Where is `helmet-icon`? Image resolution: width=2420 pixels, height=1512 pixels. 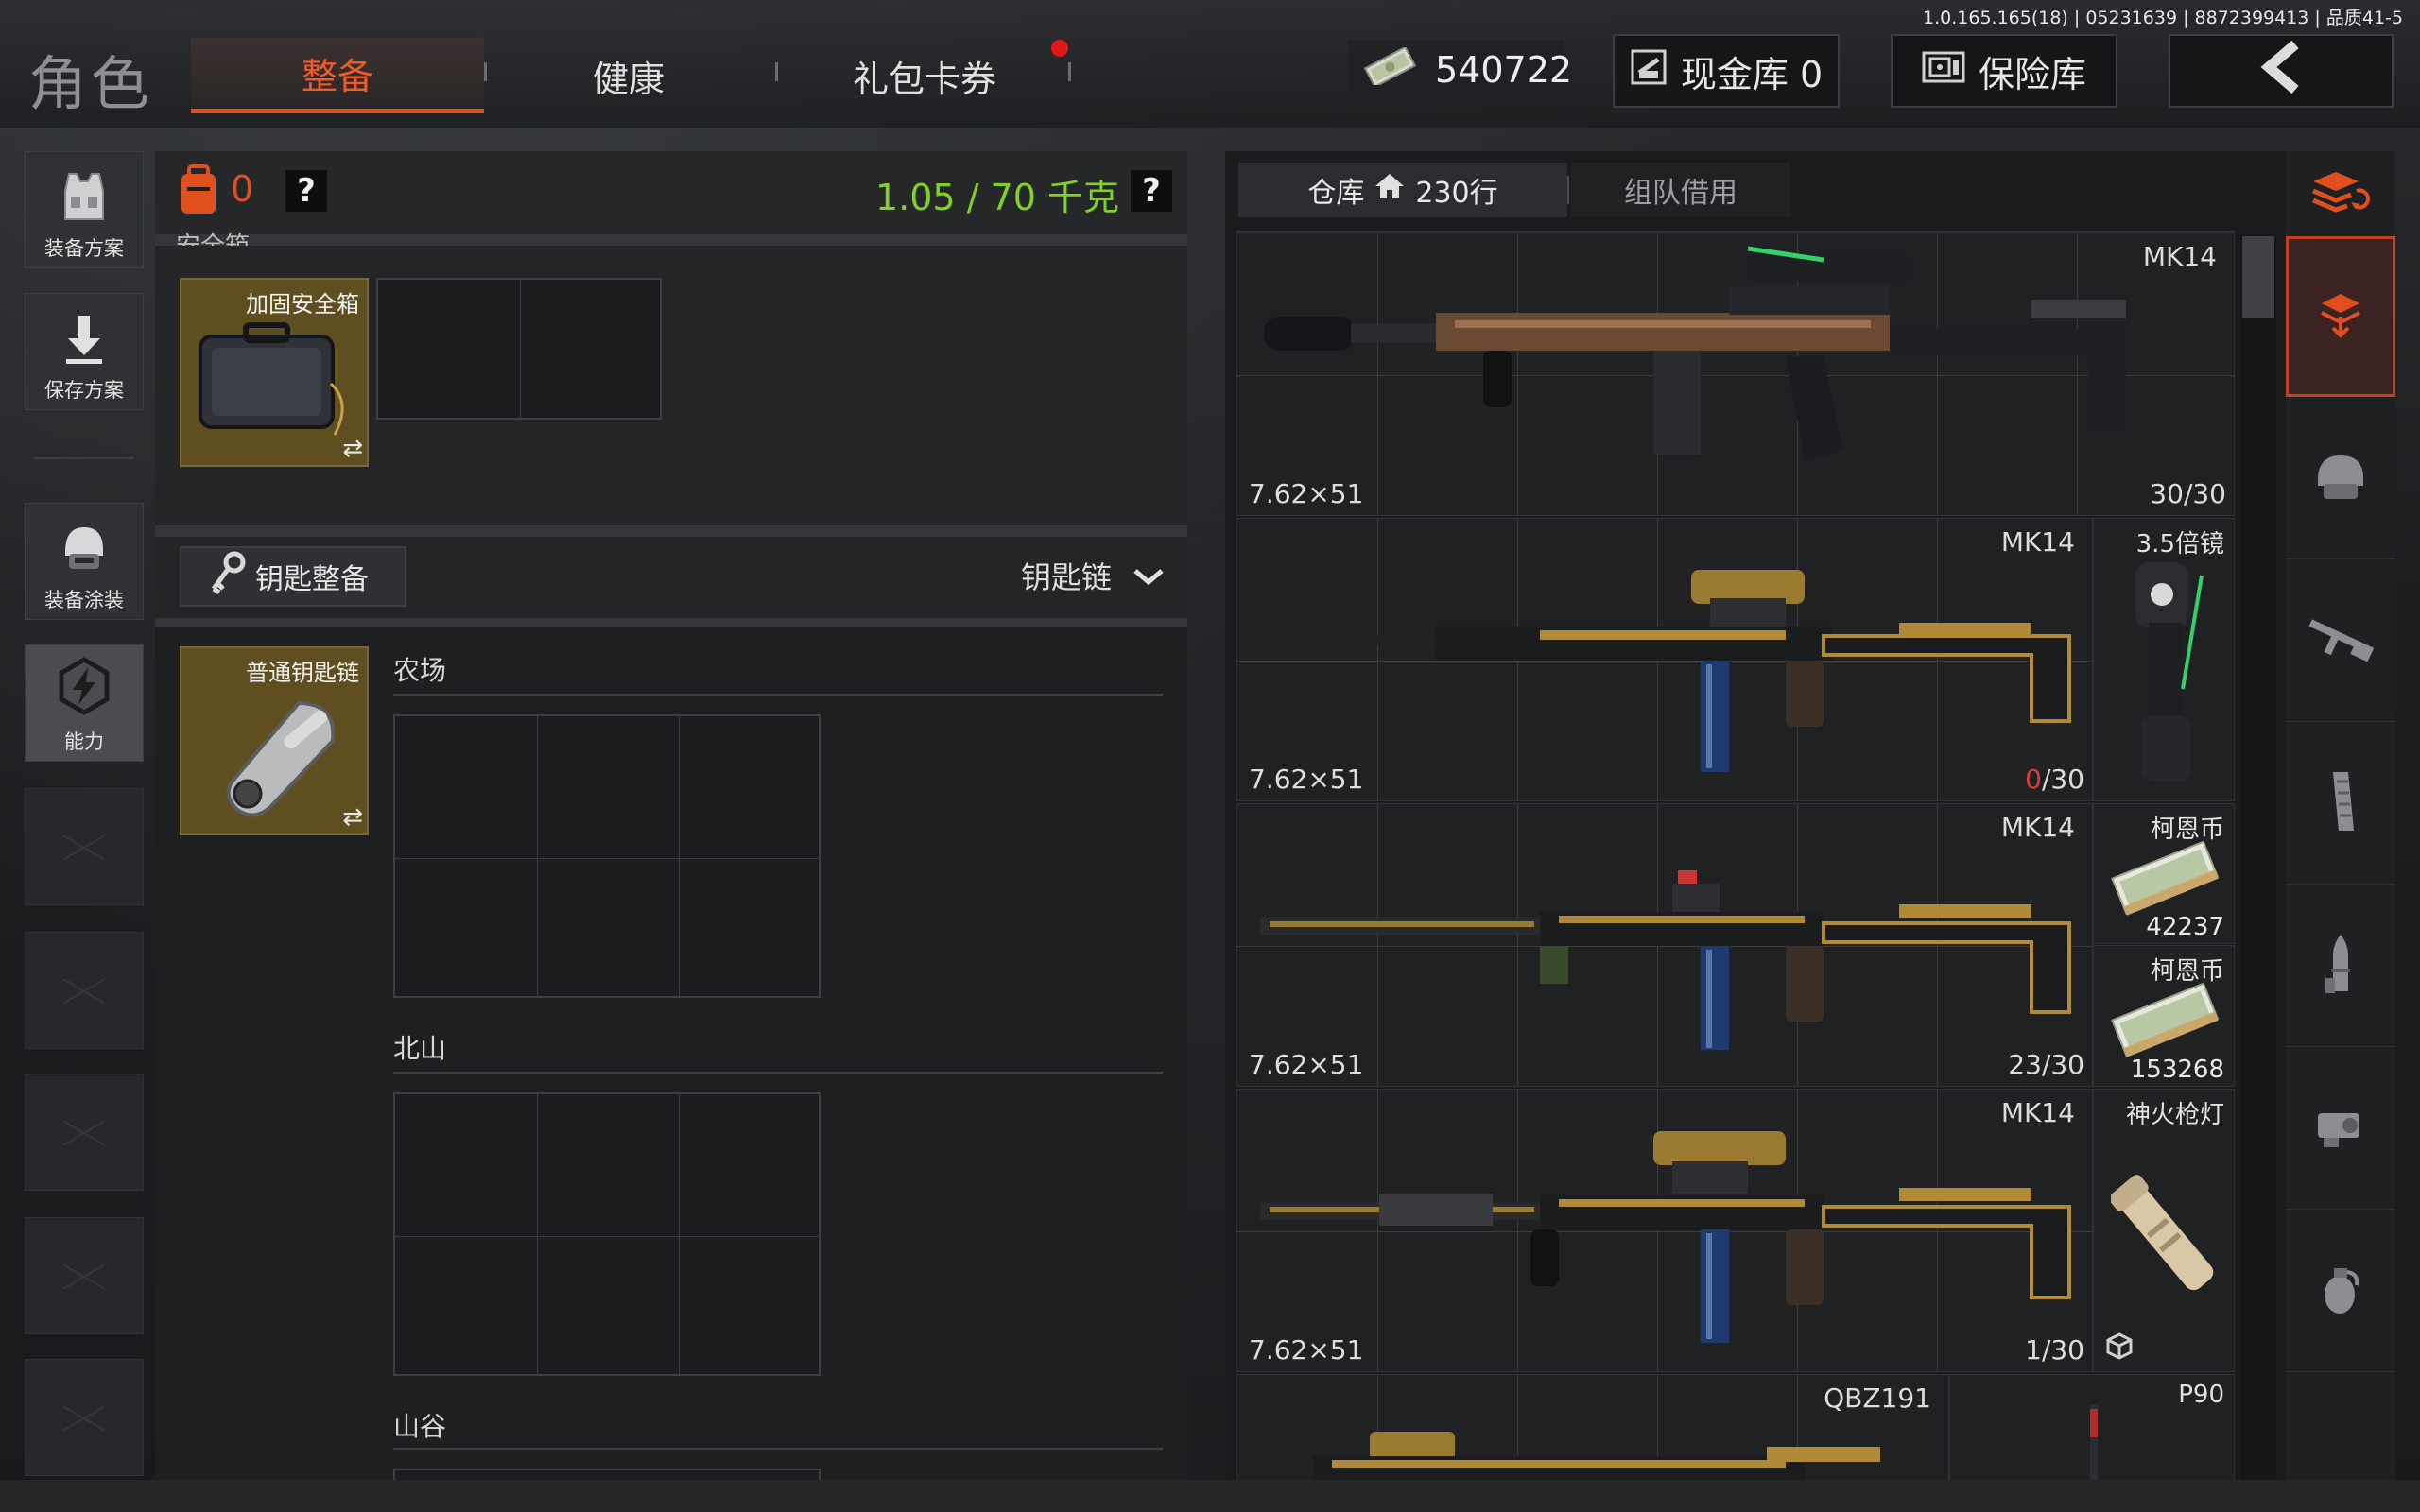 helmet-icon is located at coordinates (2340, 478).